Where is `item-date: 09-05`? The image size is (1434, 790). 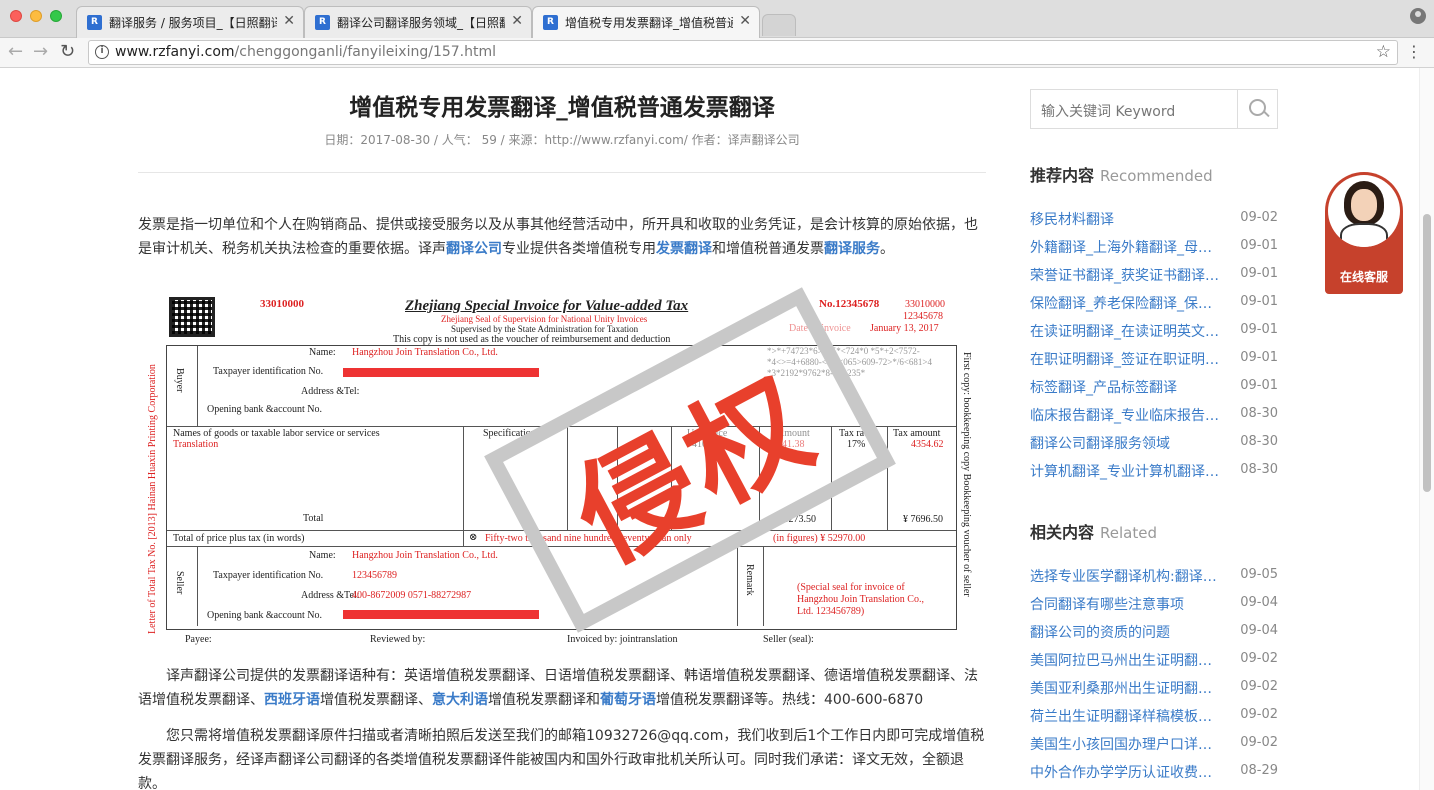 item-date: 09-05 is located at coordinates (1259, 574).